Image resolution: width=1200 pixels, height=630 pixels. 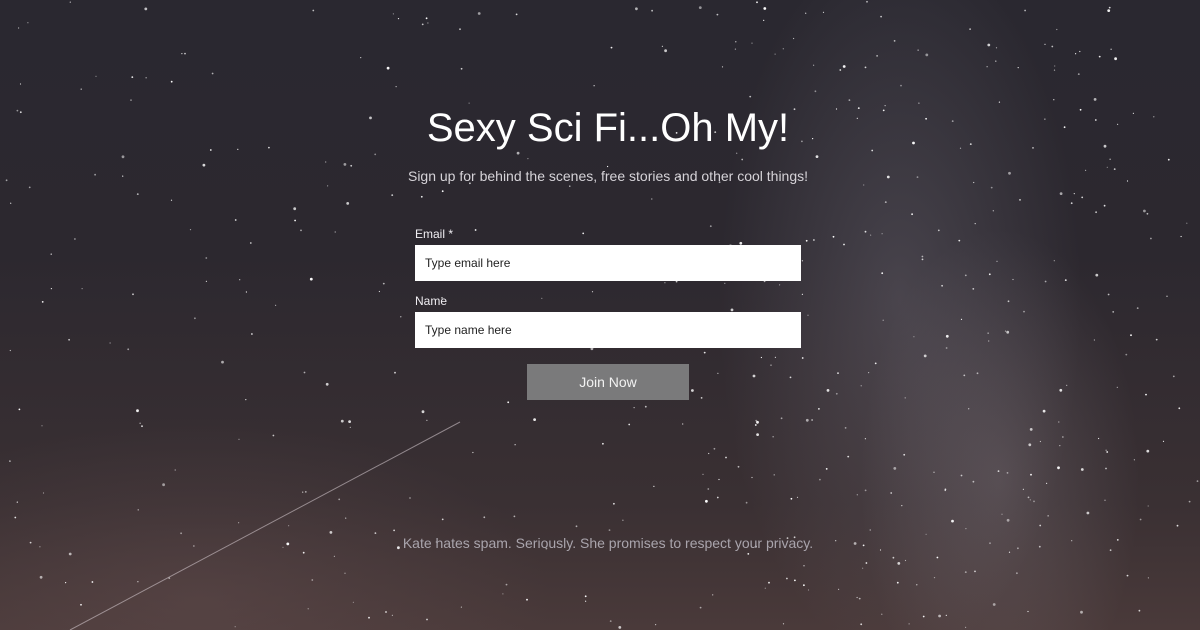 What do you see at coordinates (608, 330) in the screenshot?
I see `name-field` at bounding box center [608, 330].